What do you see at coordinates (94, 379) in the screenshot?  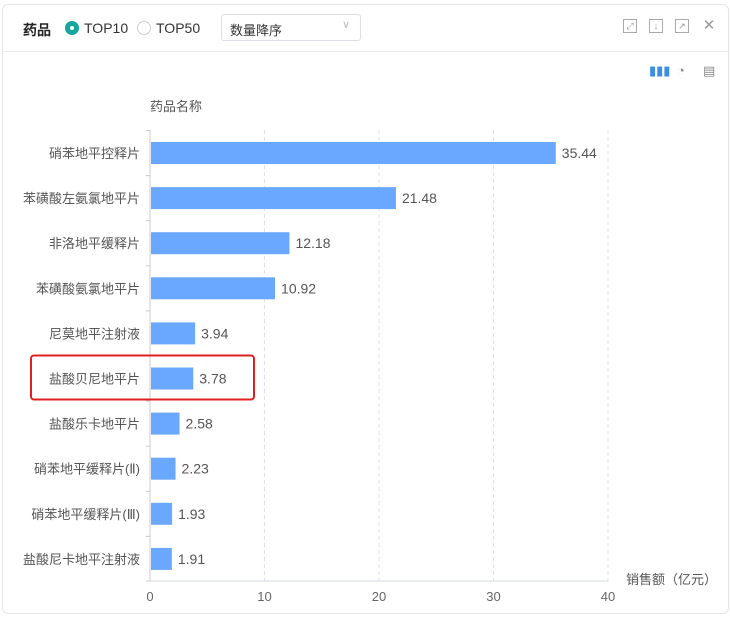 I see `y-tick-label: 盐酸贝尼地平片` at bounding box center [94, 379].